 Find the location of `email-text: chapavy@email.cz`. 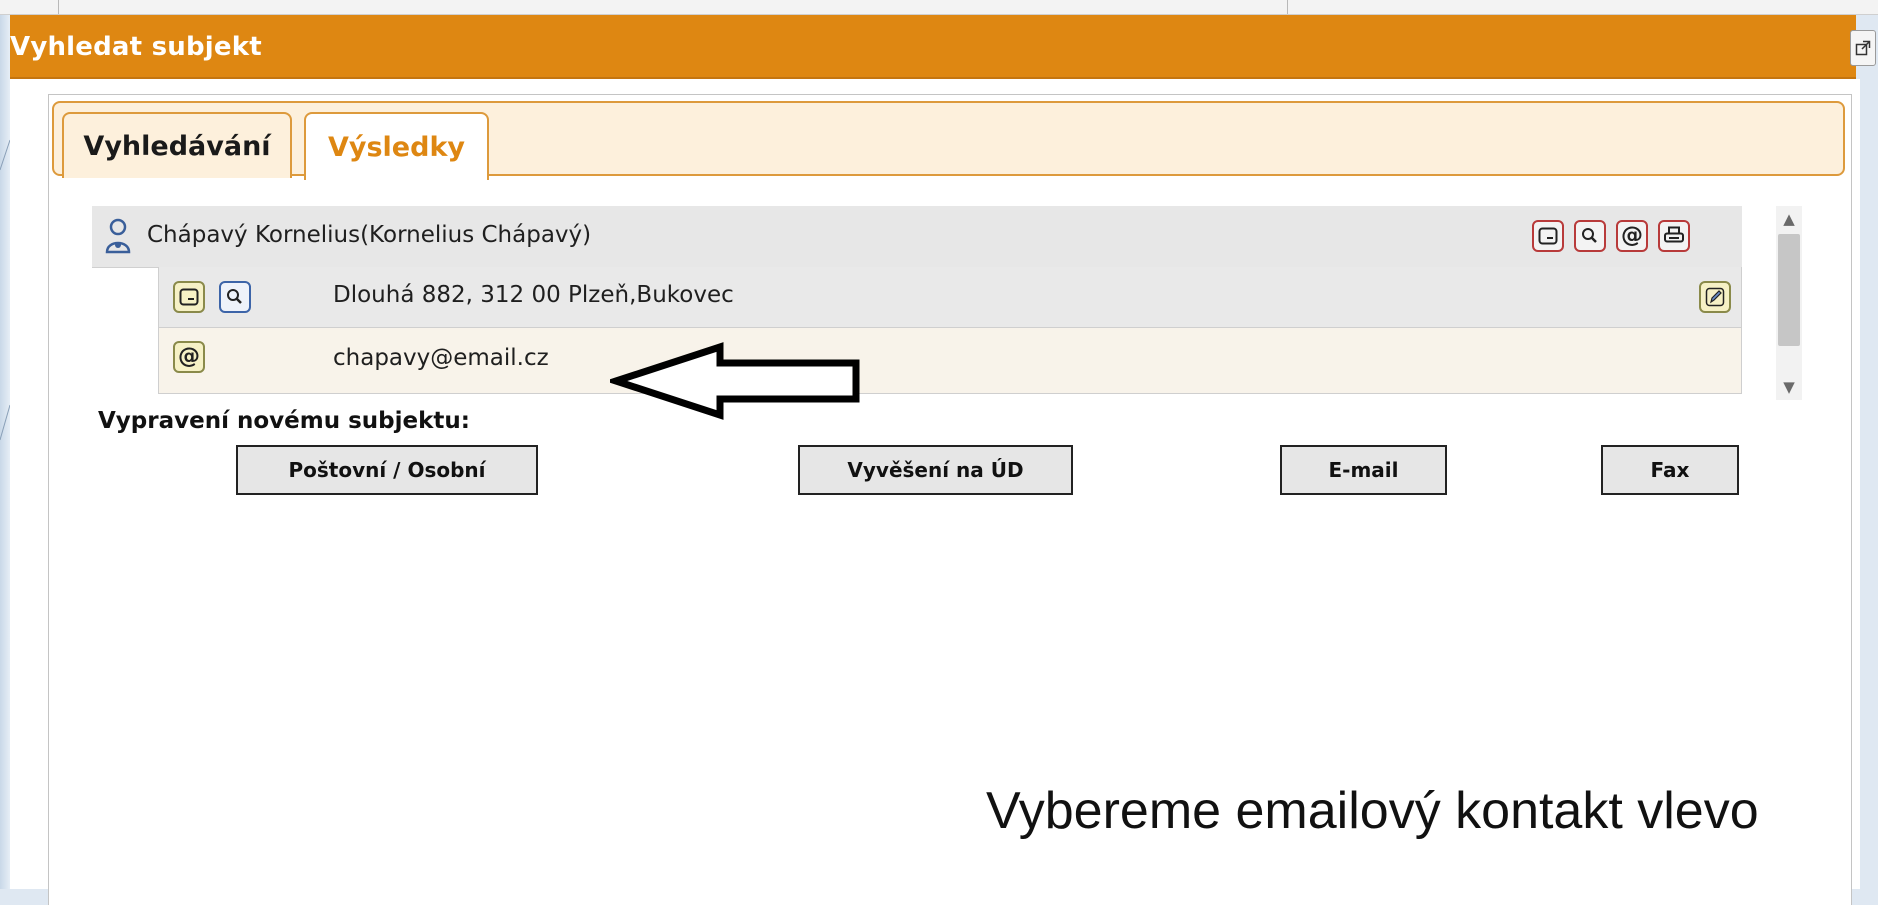

email-text: chapavy@email.cz is located at coordinates (441, 358).